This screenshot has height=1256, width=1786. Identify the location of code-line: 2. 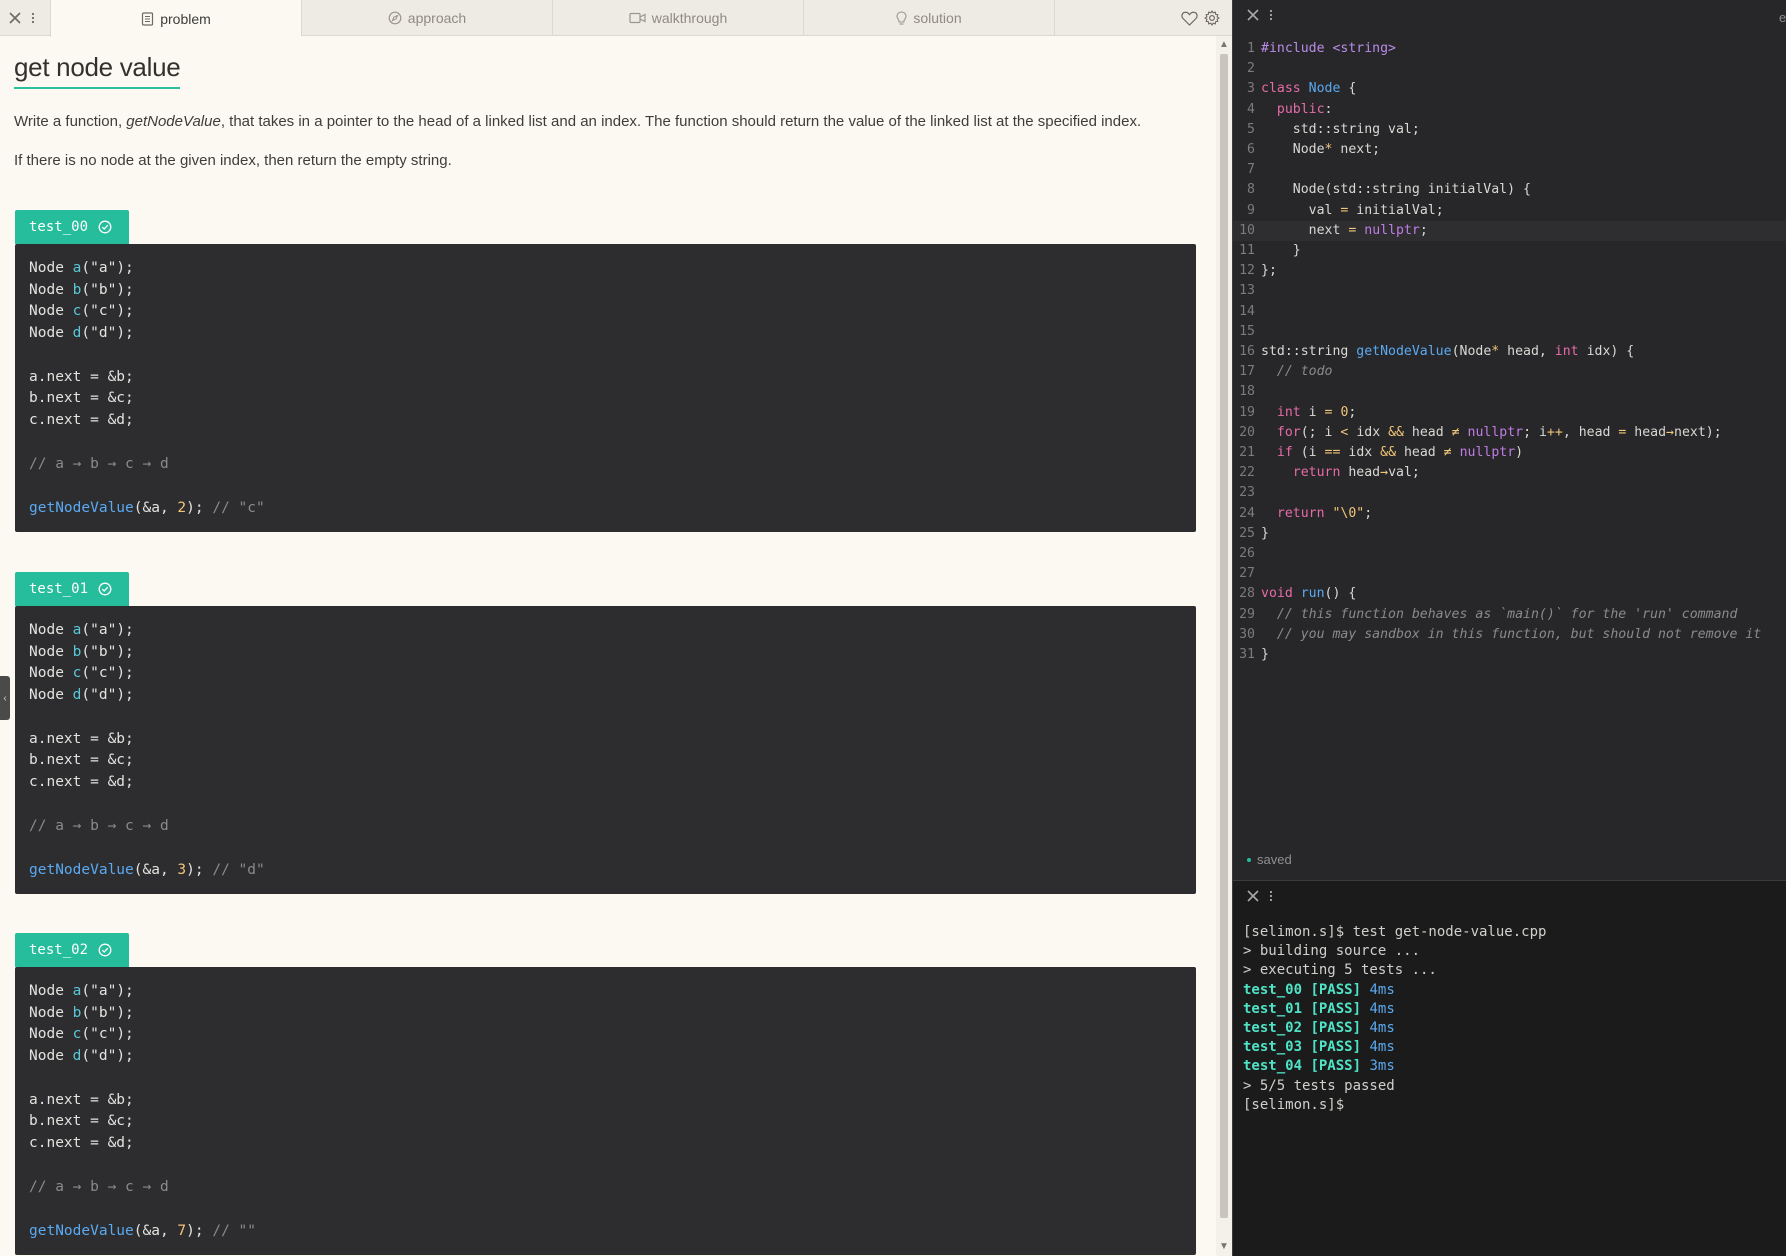
(1251, 69).